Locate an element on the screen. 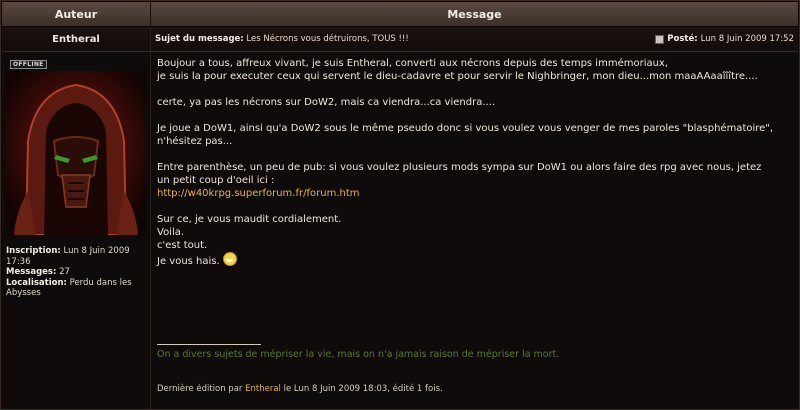  inscription-label: Inscription: is located at coordinates (33, 251).